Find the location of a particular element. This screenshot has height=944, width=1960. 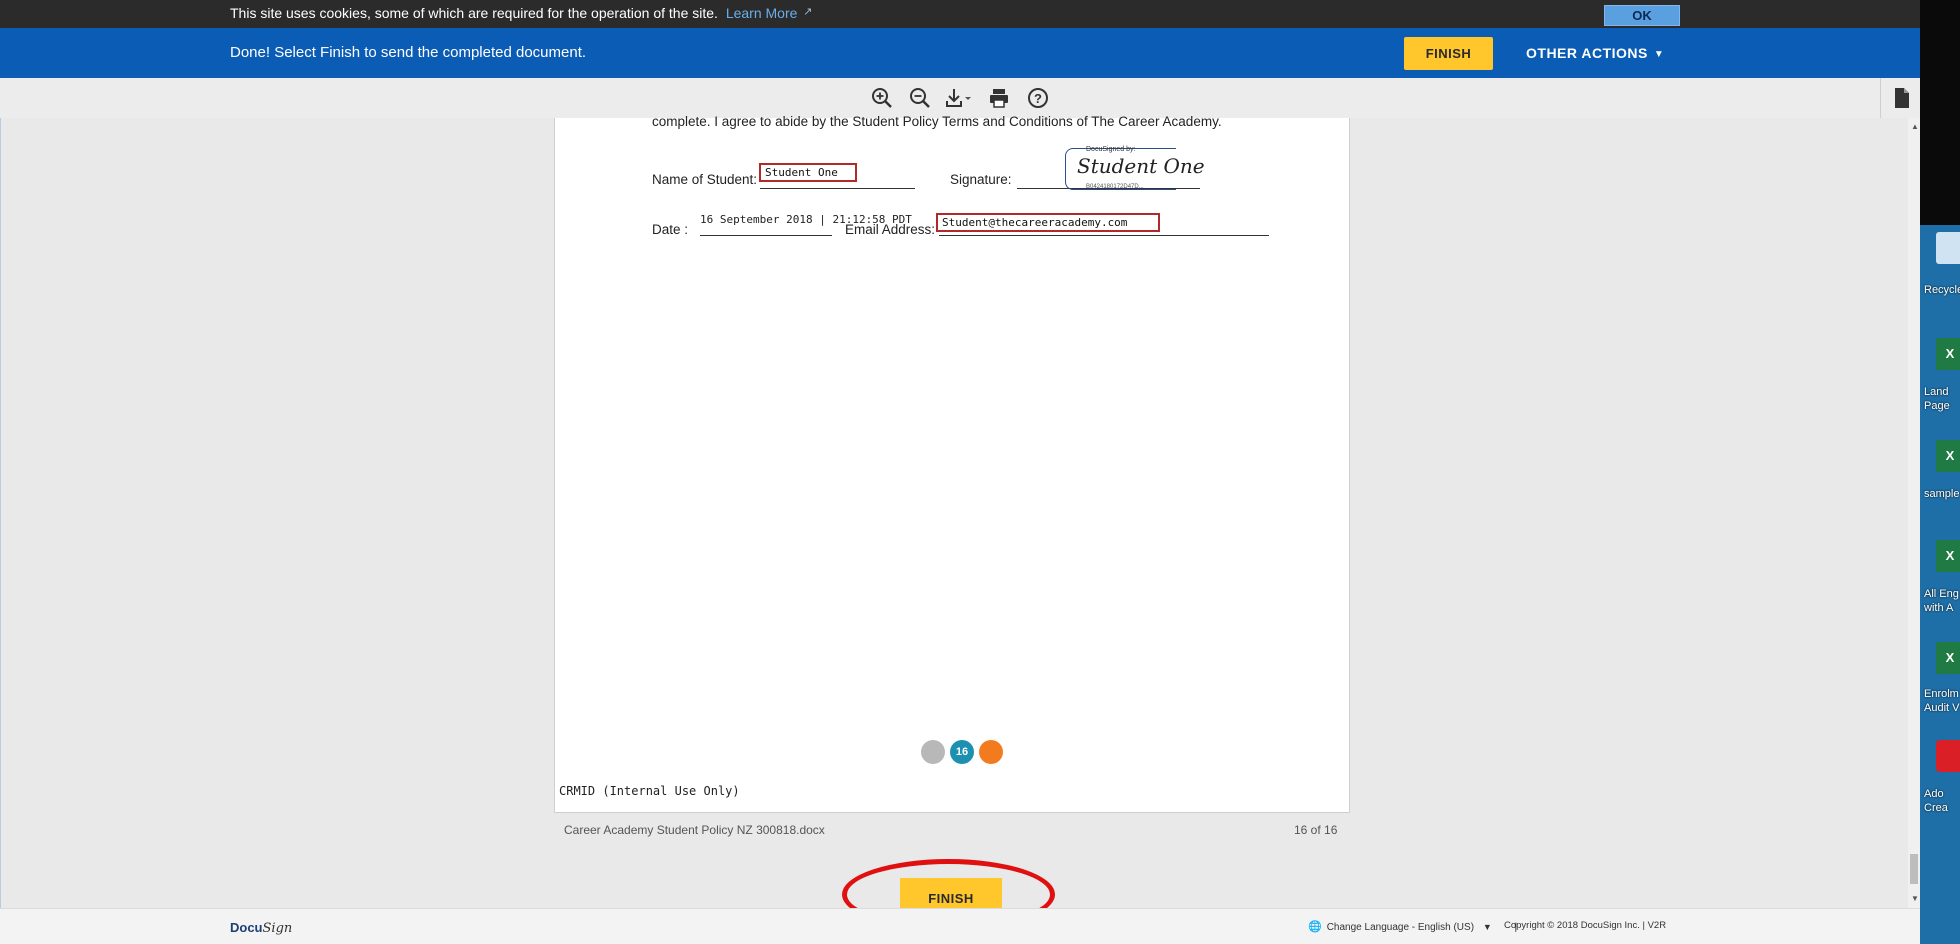

copyright-text: Copyright © 2018 DocuSign Inc. | V2R is located at coordinates (1585, 925).